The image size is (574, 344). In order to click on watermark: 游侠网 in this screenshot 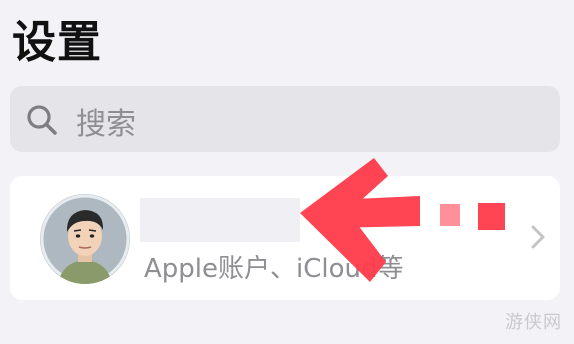, I will do `click(533, 322)`.